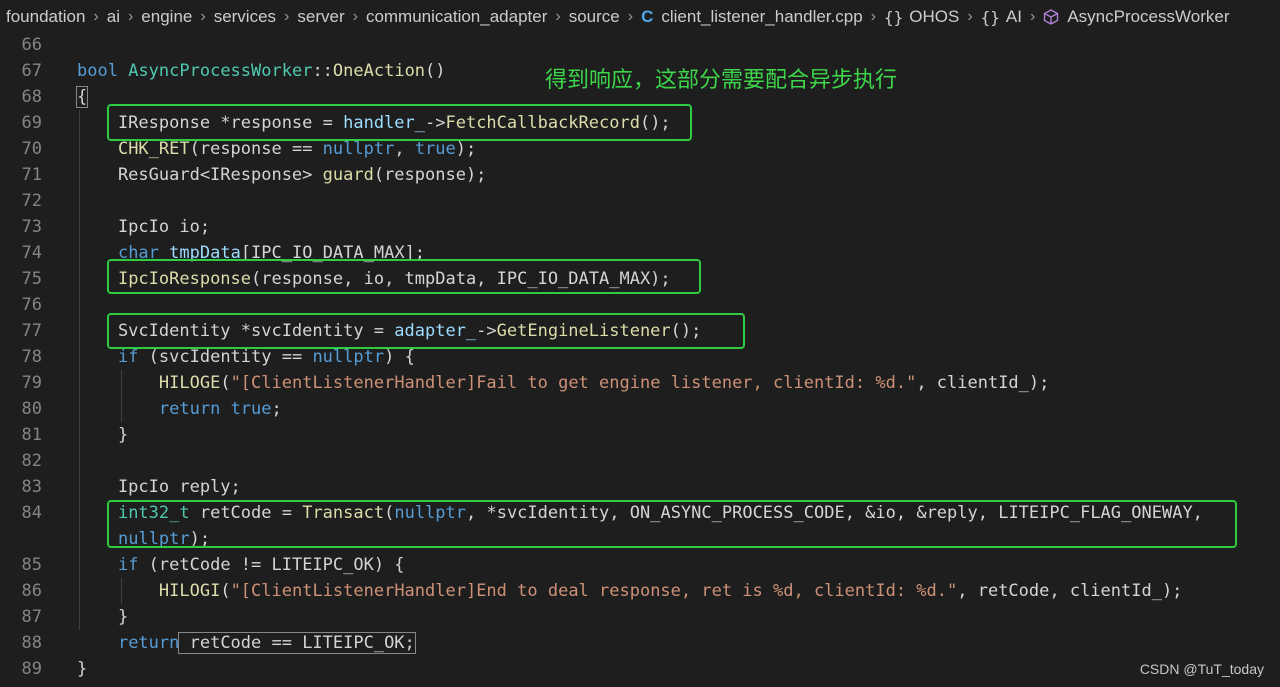  What do you see at coordinates (31, 565) in the screenshot?
I see `line-number: 85` at bounding box center [31, 565].